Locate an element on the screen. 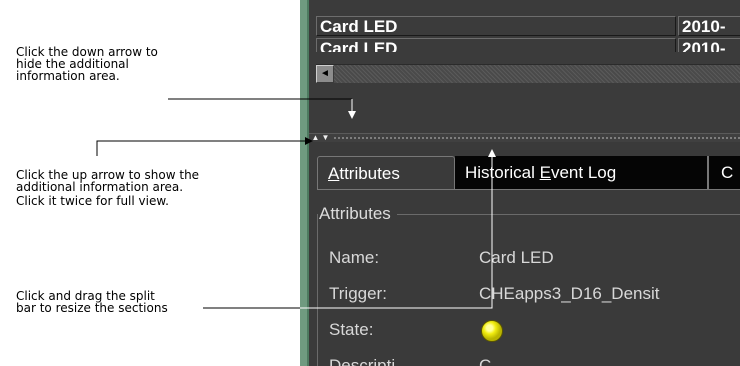 The height and width of the screenshot is (366, 740). name-label: Name: is located at coordinates (354, 257).